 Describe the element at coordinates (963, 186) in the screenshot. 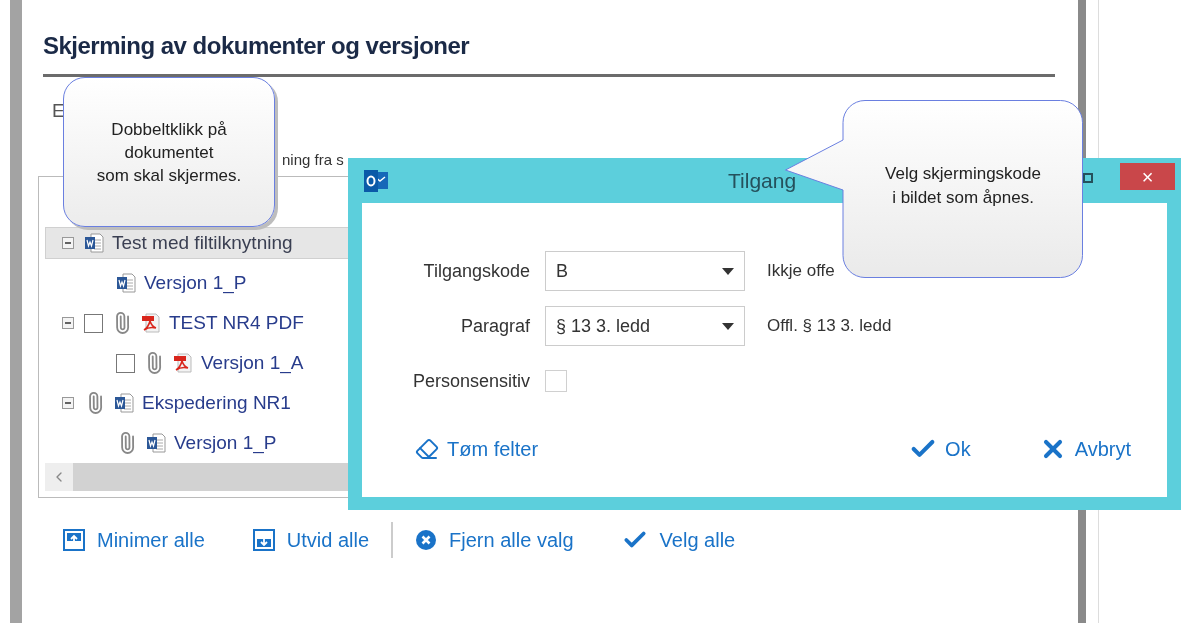

I see `callout-text: Velg skjermingskode i bildet som åpnes.` at that location.